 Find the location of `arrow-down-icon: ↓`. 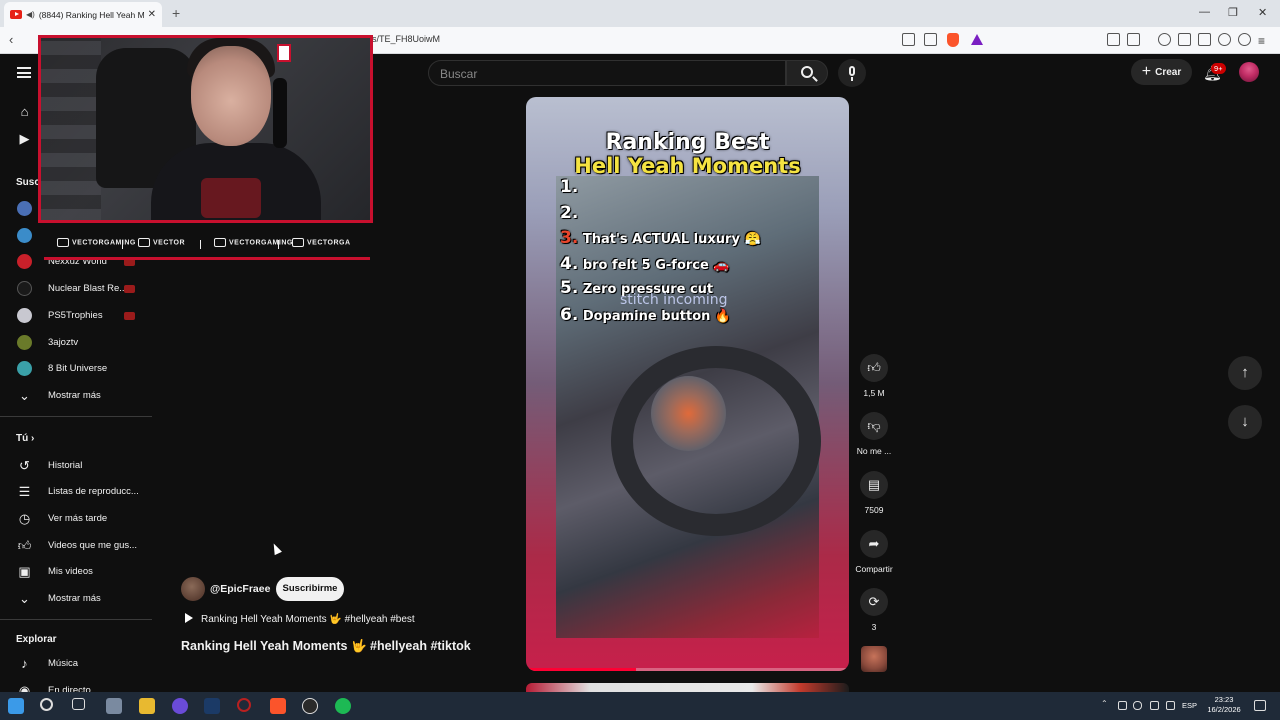

arrow-down-icon: ↓ is located at coordinates (1245, 421).